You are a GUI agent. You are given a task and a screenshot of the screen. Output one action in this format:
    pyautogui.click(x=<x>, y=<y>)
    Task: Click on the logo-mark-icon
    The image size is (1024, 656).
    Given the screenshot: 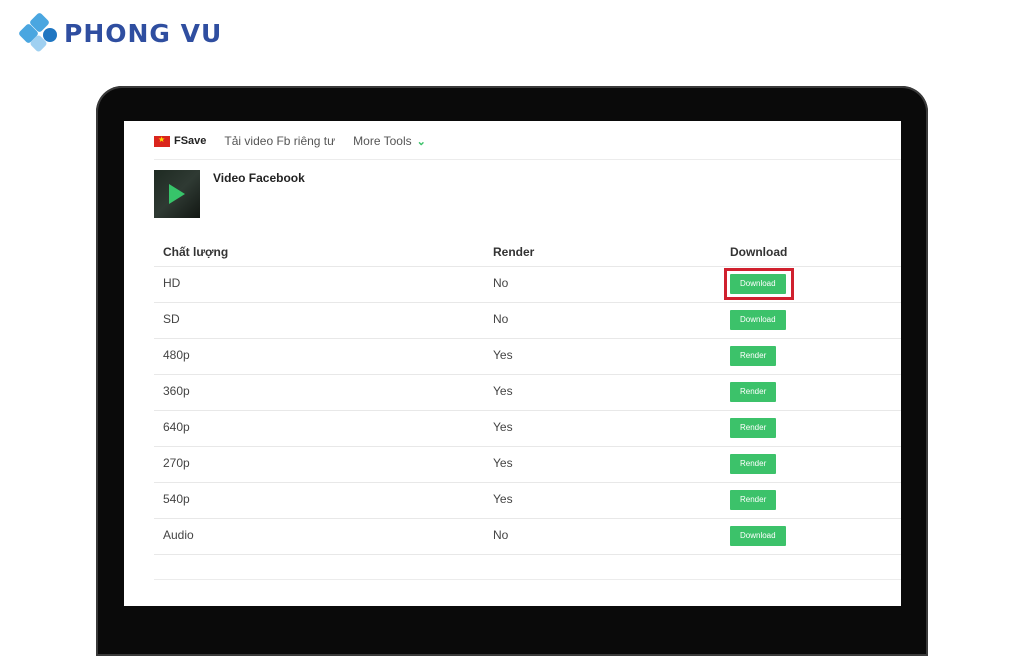 What is the action you would take?
    pyautogui.click(x=37, y=32)
    